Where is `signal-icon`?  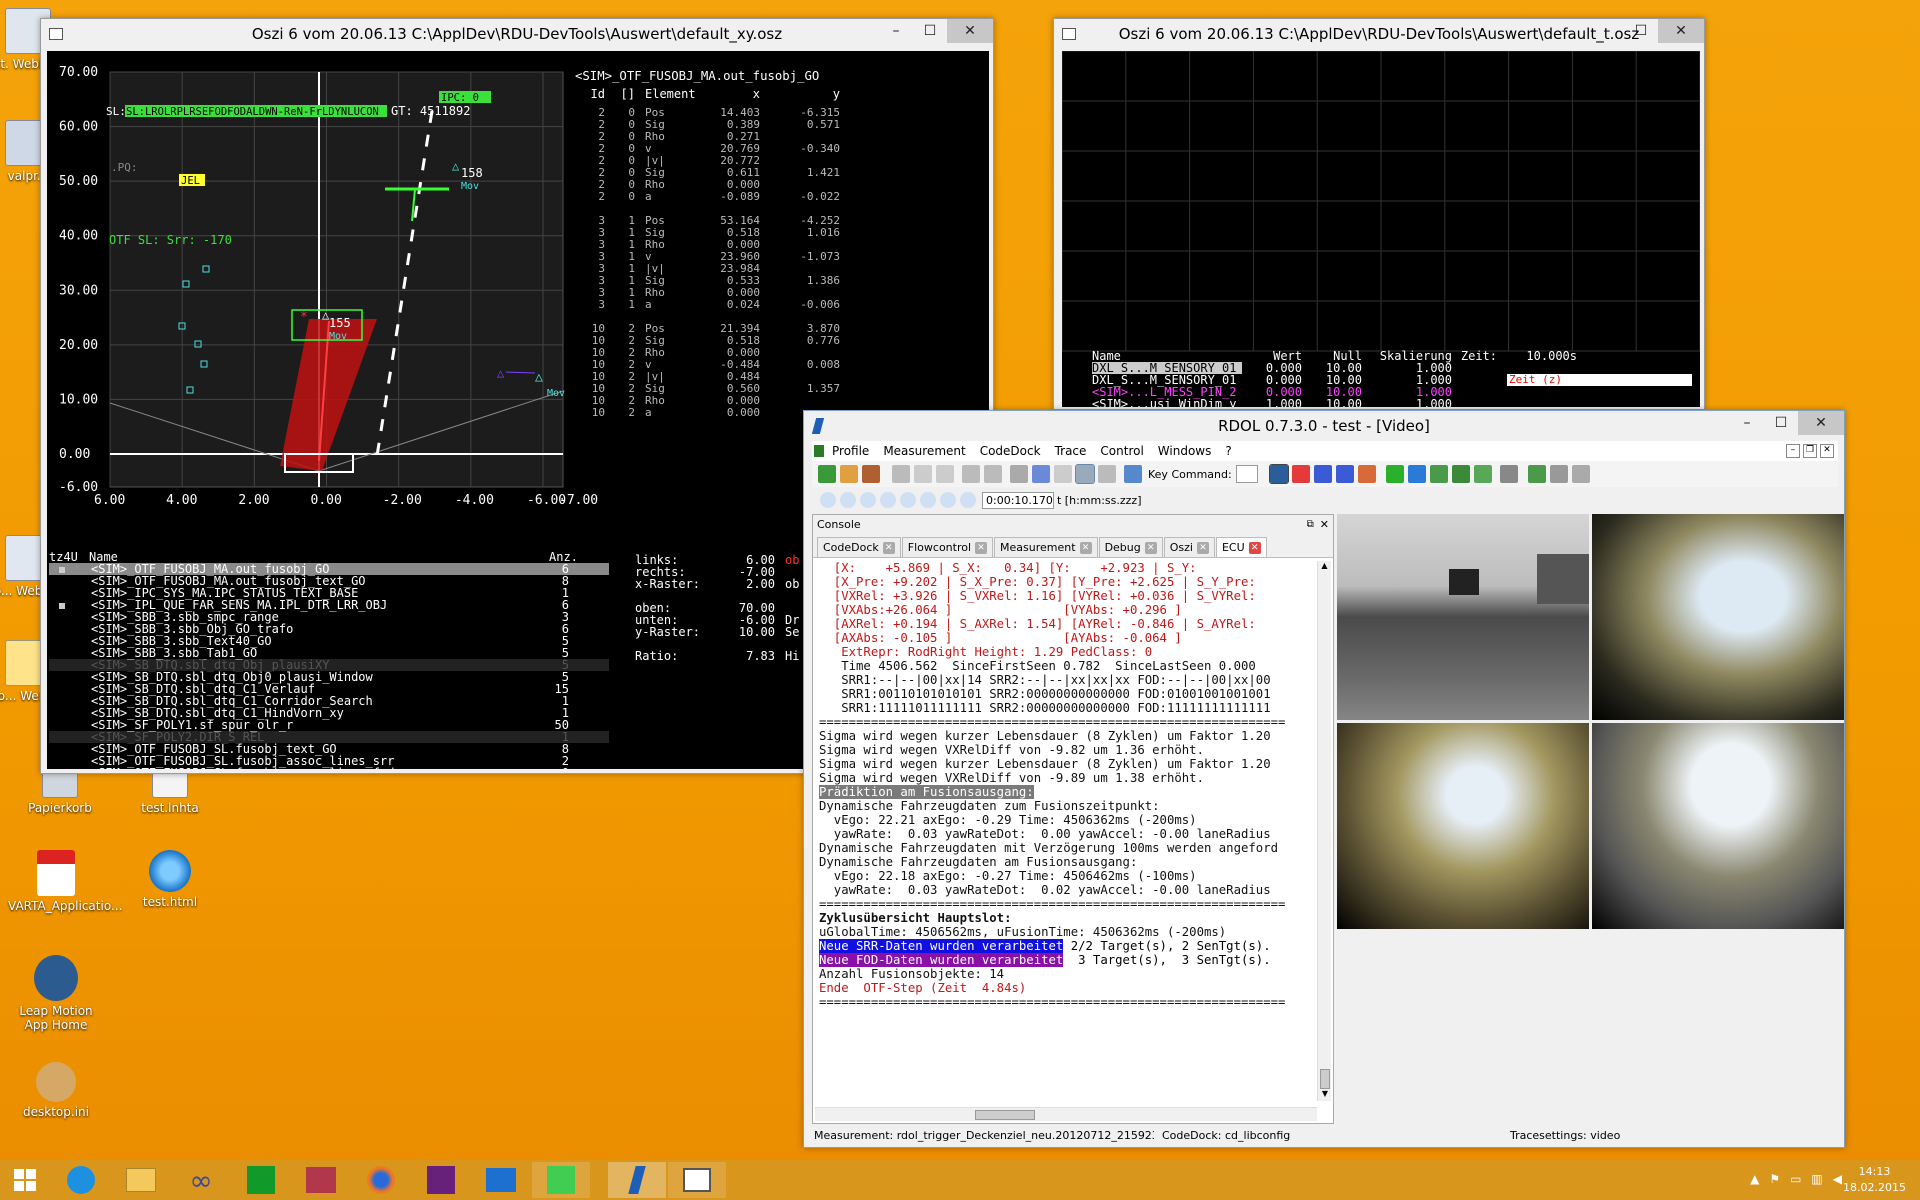 signal-icon is located at coordinates (1300, 474).